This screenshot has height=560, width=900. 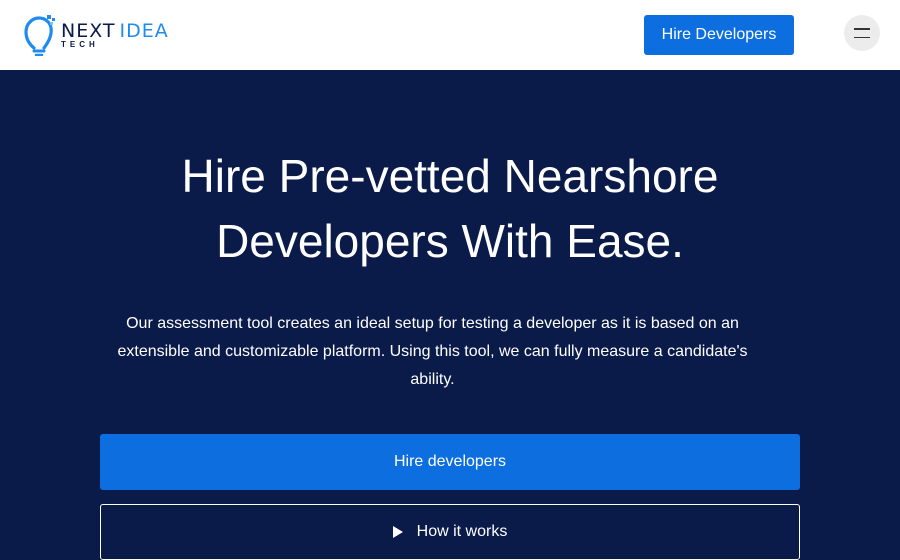 I want to click on logo-word-next: NEXT, so click(x=88, y=31).